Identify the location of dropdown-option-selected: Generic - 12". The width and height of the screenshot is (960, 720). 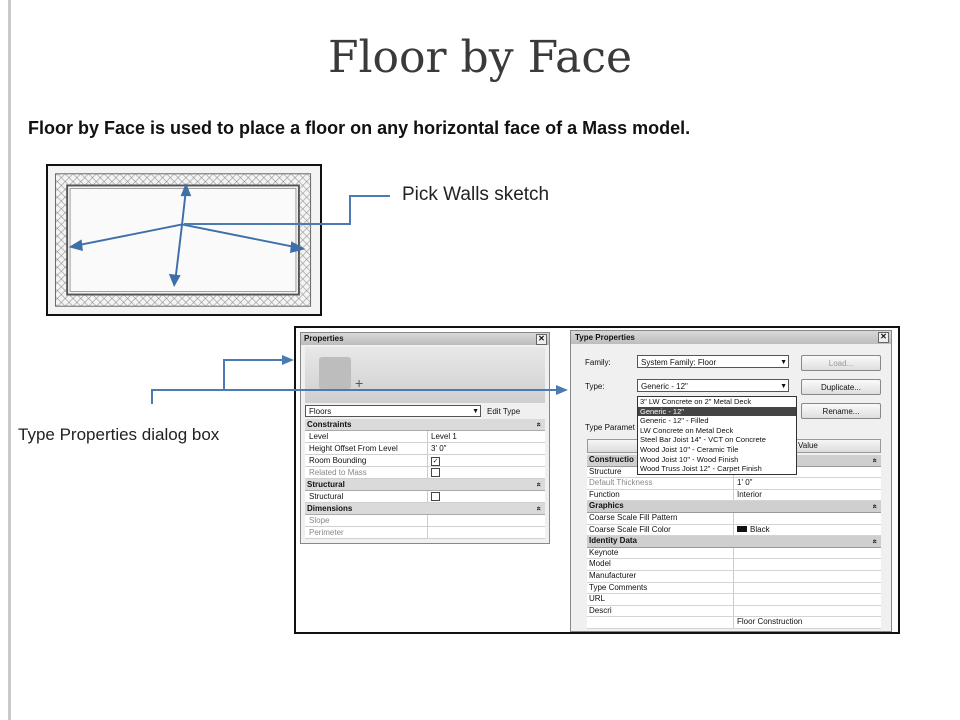
(717, 411).